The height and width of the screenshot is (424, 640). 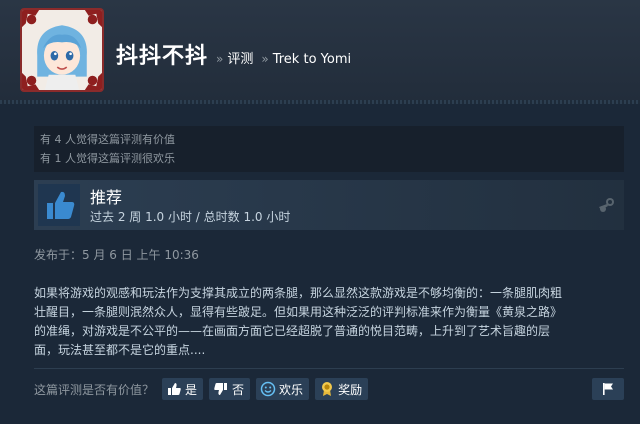 What do you see at coordinates (230, 389) in the screenshot?
I see `vote-no-button: 否` at bounding box center [230, 389].